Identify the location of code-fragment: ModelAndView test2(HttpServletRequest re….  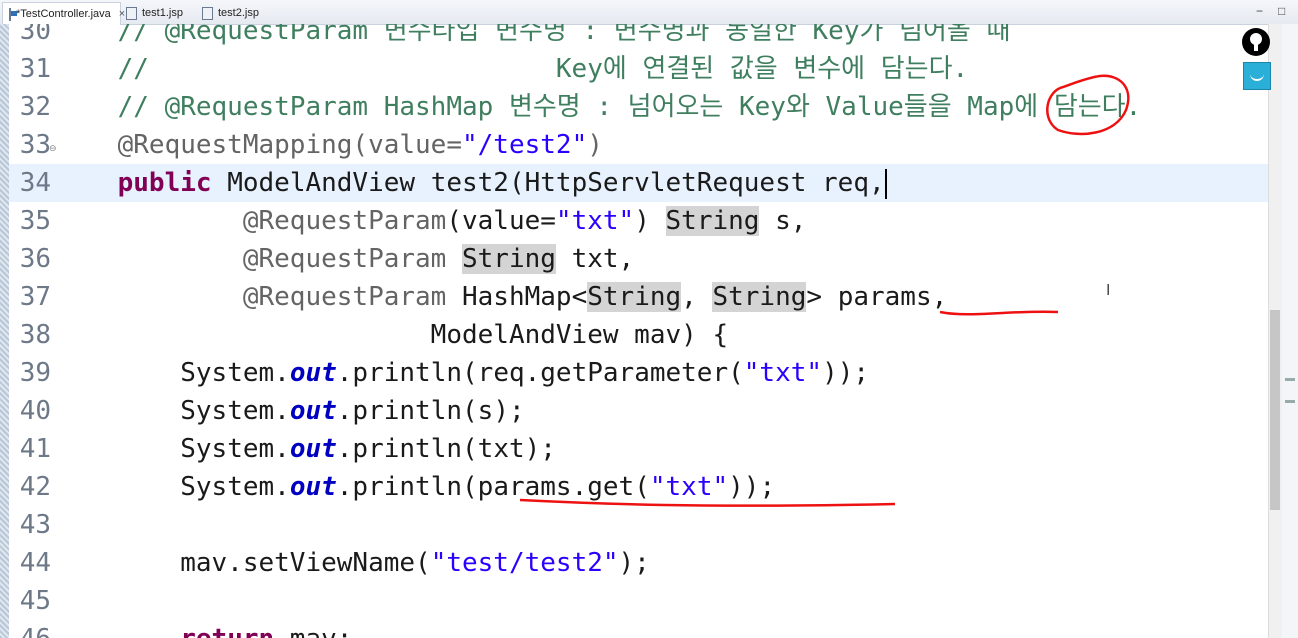
(548, 183).